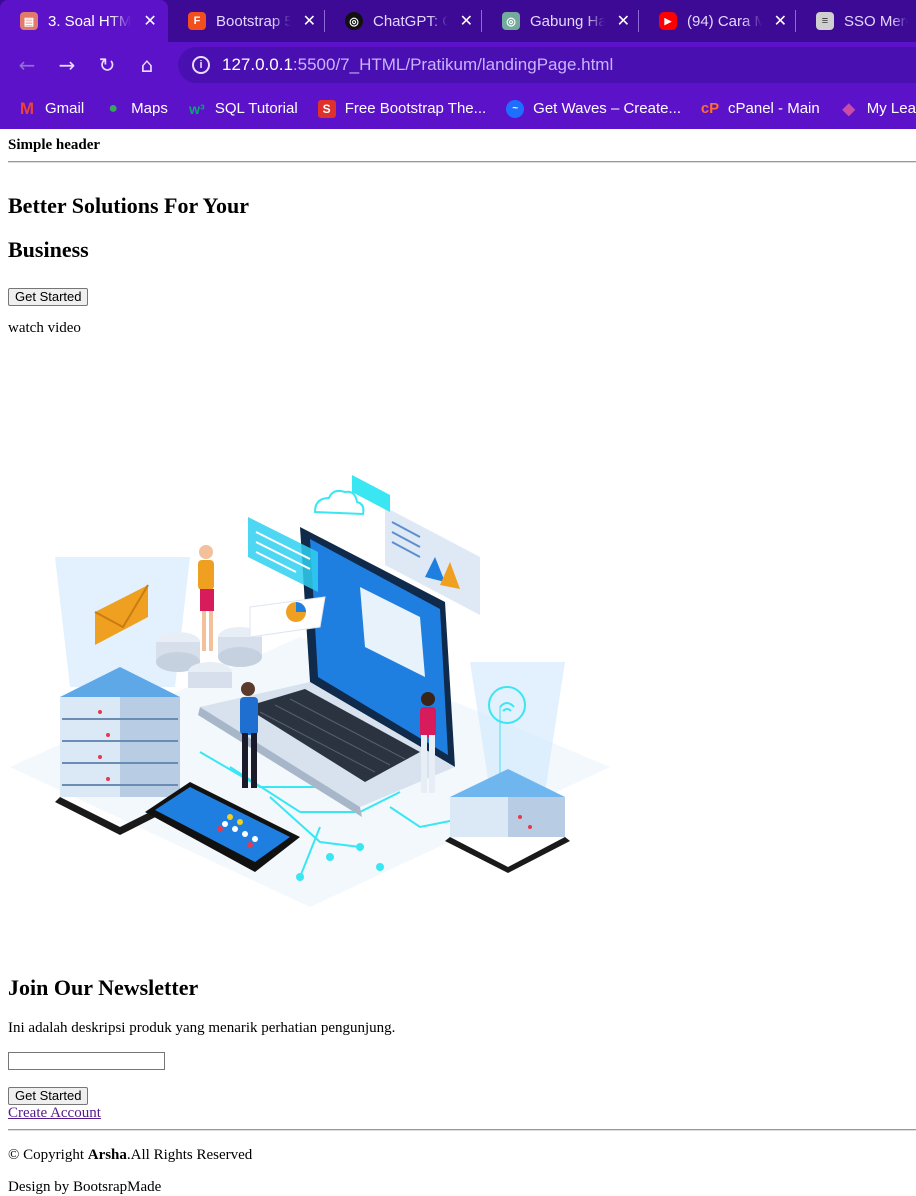 The image size is (916, 1196). Describe the element at coordinates (567, 21) in the screenshot. I see `tab-title: Gabung Ha` at that location.